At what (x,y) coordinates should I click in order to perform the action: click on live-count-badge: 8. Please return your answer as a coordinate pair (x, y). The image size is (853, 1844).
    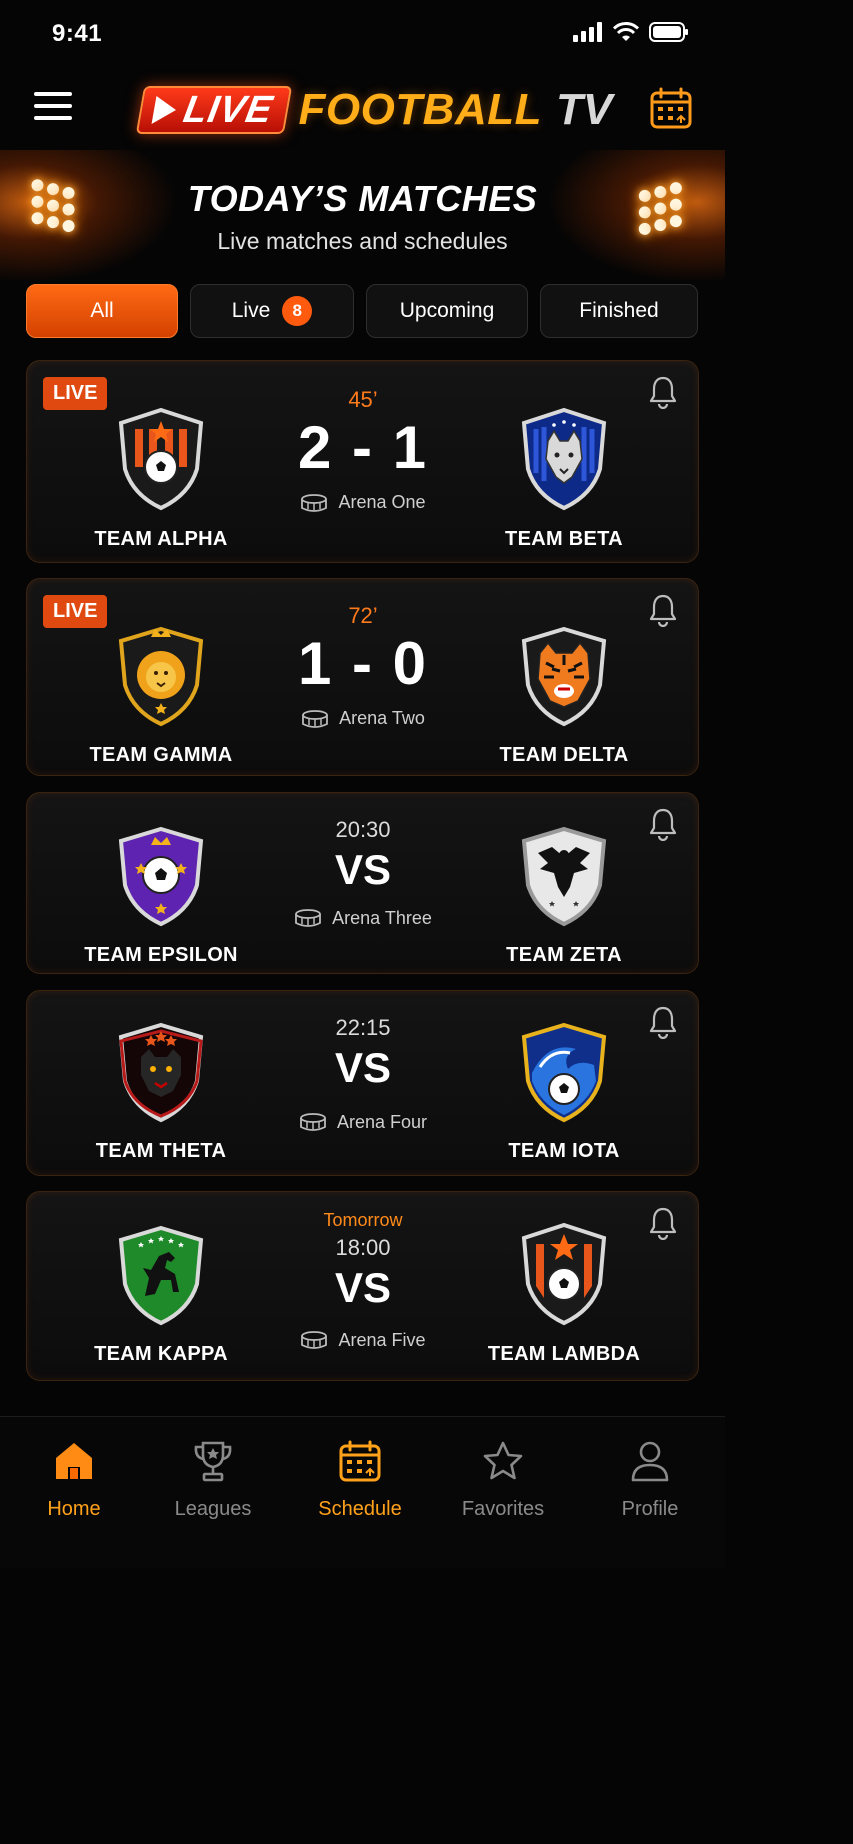
    Looking at the image, I should click on (297, 311).